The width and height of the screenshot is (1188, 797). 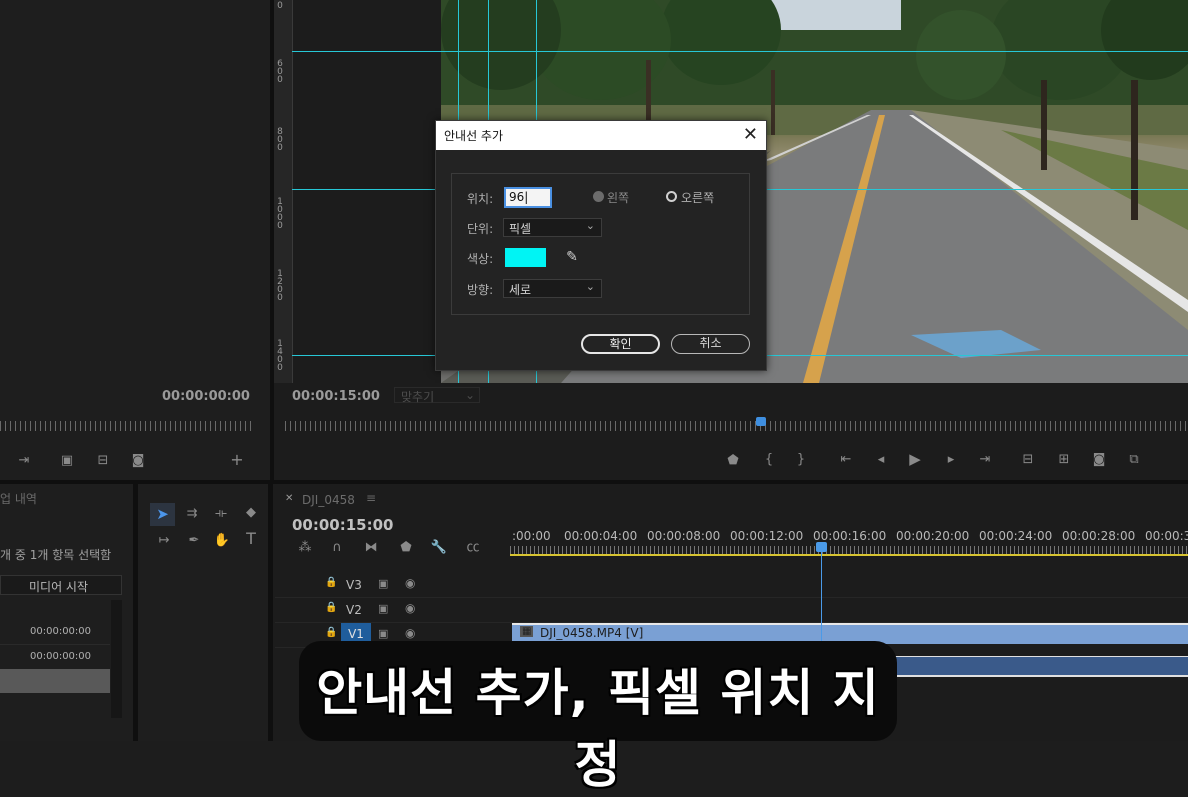 What do you see at coordinates (194, 541) in the screenshot?
I see `pen-icon: ✒` at bounding box center [194, 541].